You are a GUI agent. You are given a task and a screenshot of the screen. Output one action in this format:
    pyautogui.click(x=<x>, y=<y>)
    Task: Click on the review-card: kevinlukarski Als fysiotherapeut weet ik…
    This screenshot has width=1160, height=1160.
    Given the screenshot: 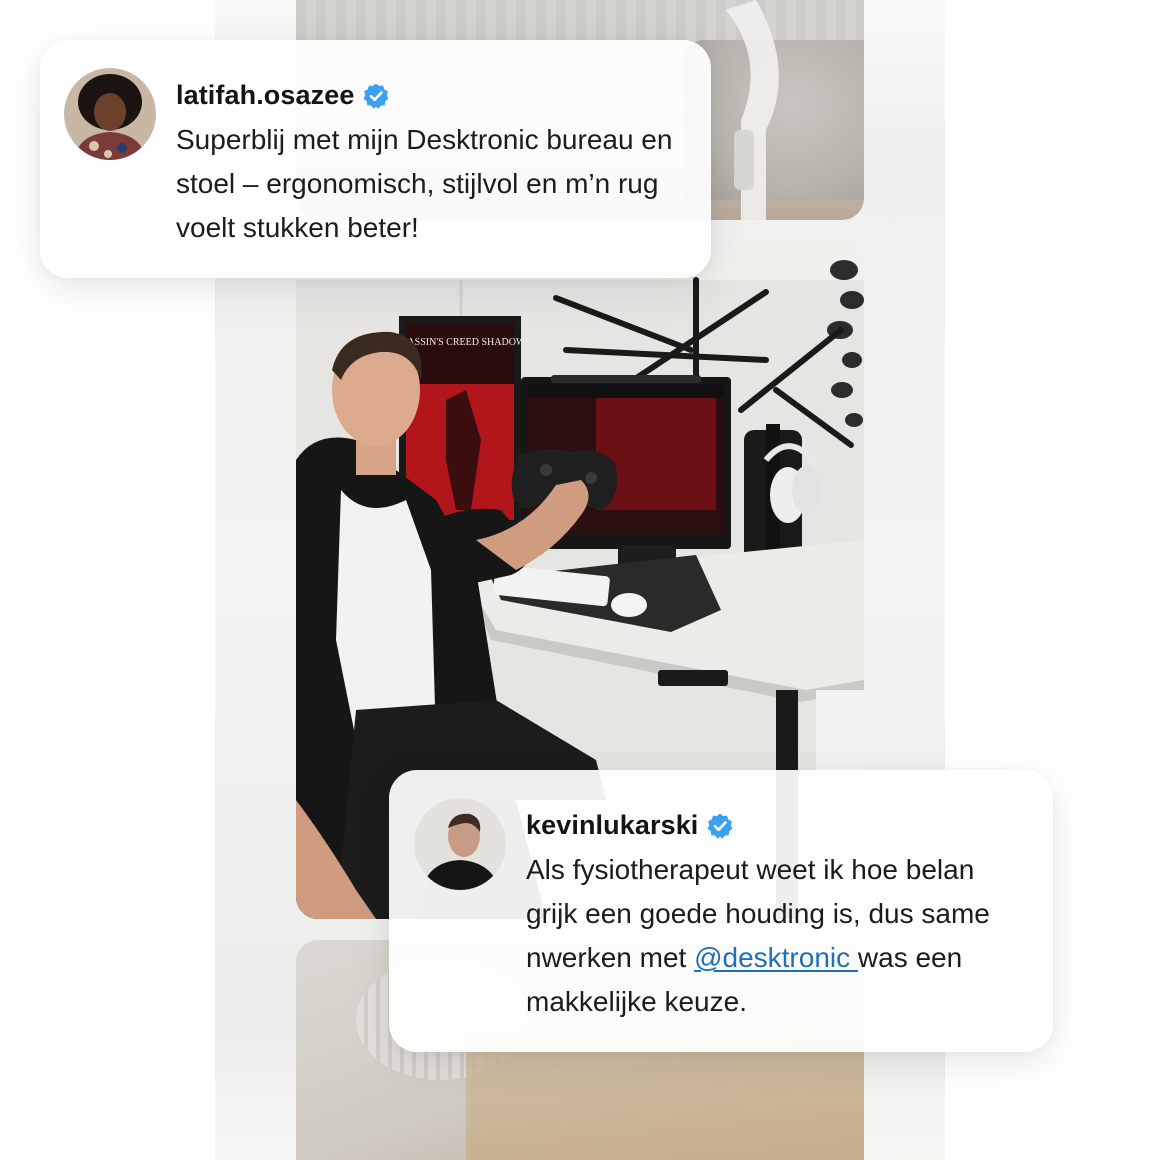 What is the action you would take?
    pyautogui.click(x=721, y=911)
    